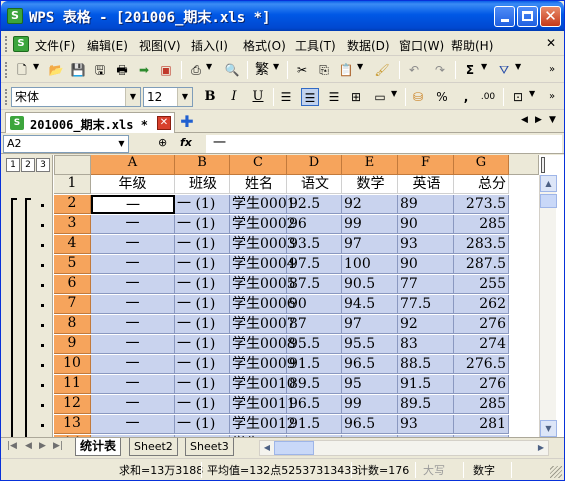  What do you see at coordinates (263, 364) in the screenshot?
I see `cell-name: 学生0009` at bounding box center [263, 364].